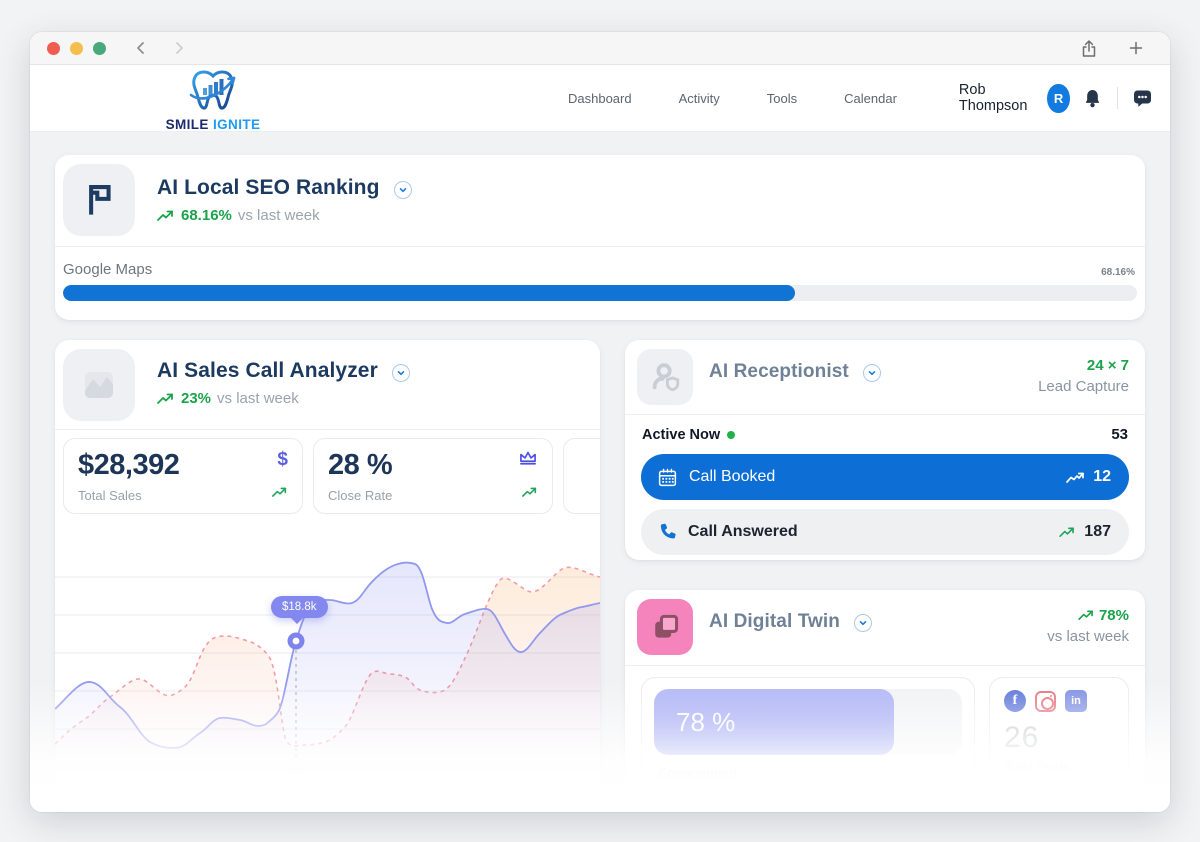  What do you see at coordinates (1142, 98) in the screenshot?
I see `chat-icon` at bounding box center [1142, 98].